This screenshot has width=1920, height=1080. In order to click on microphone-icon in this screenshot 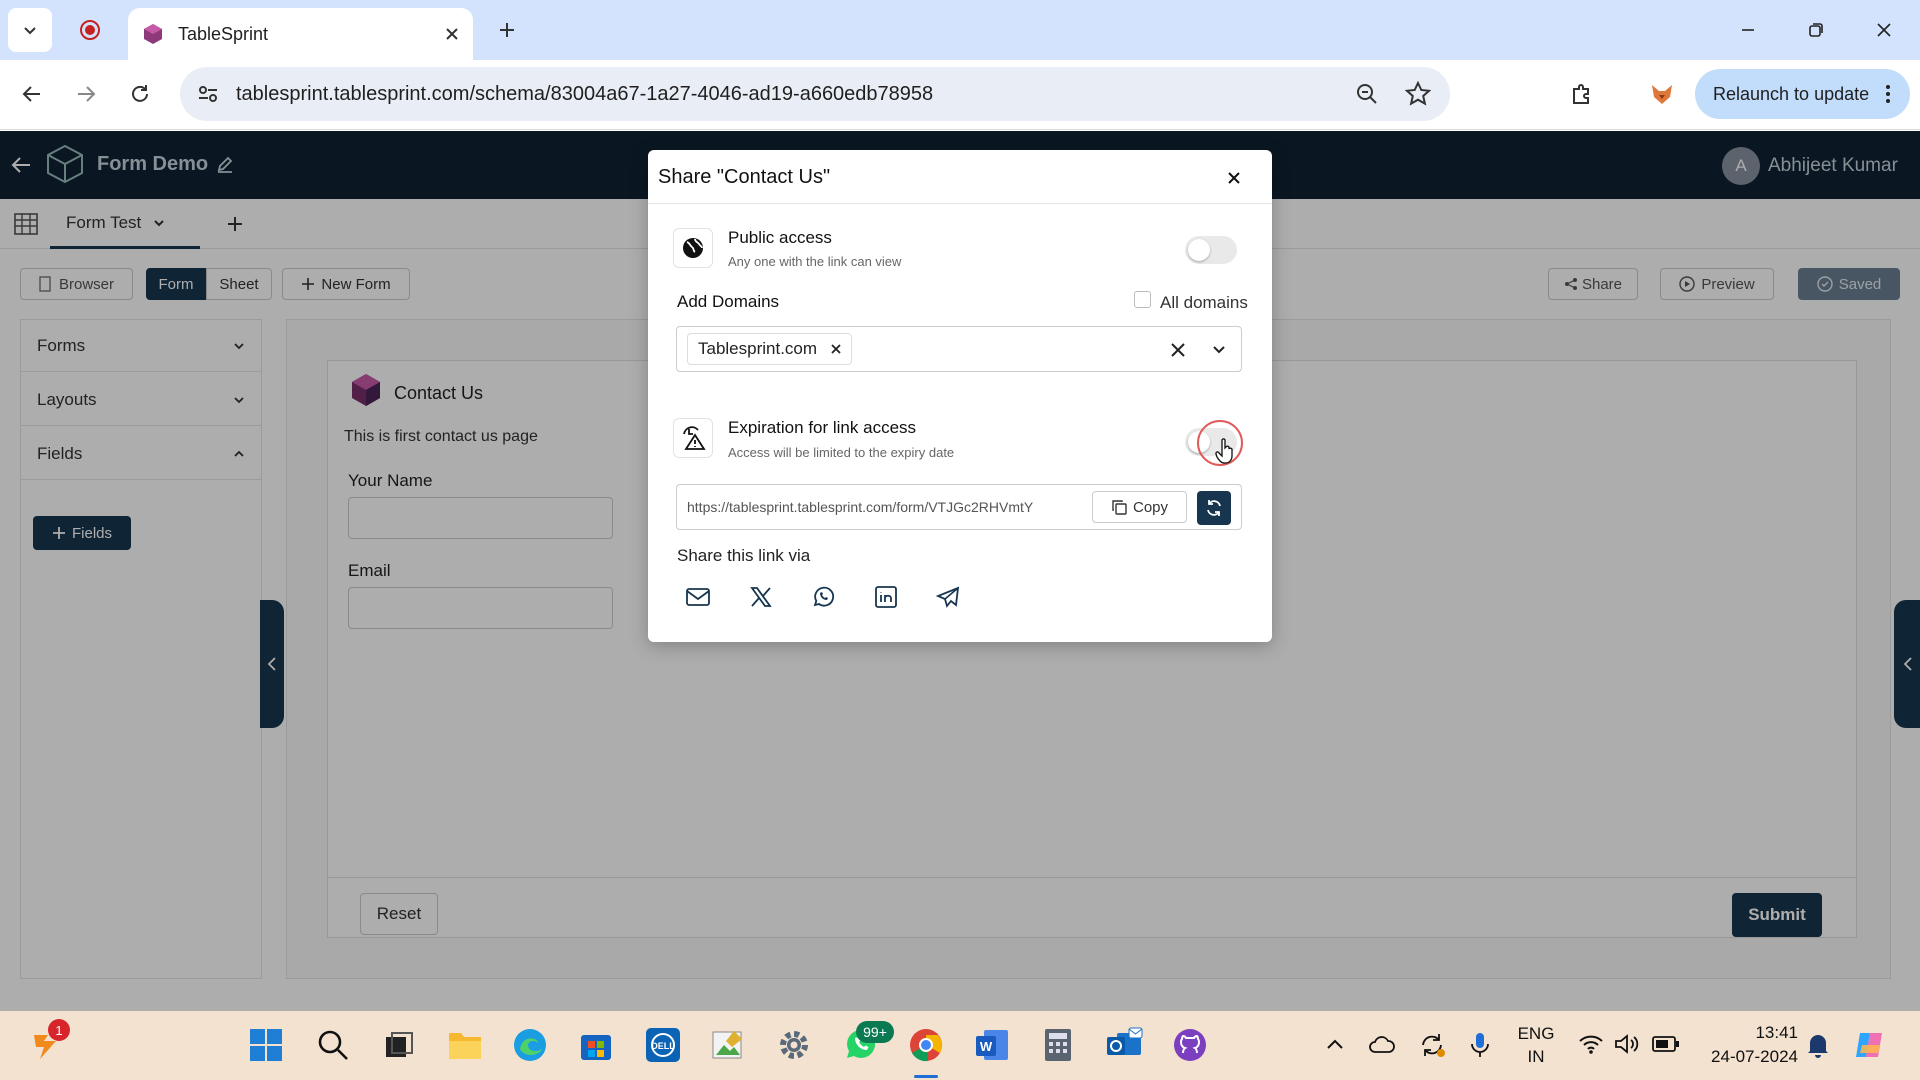, I will do `click(1480, 1045)`.